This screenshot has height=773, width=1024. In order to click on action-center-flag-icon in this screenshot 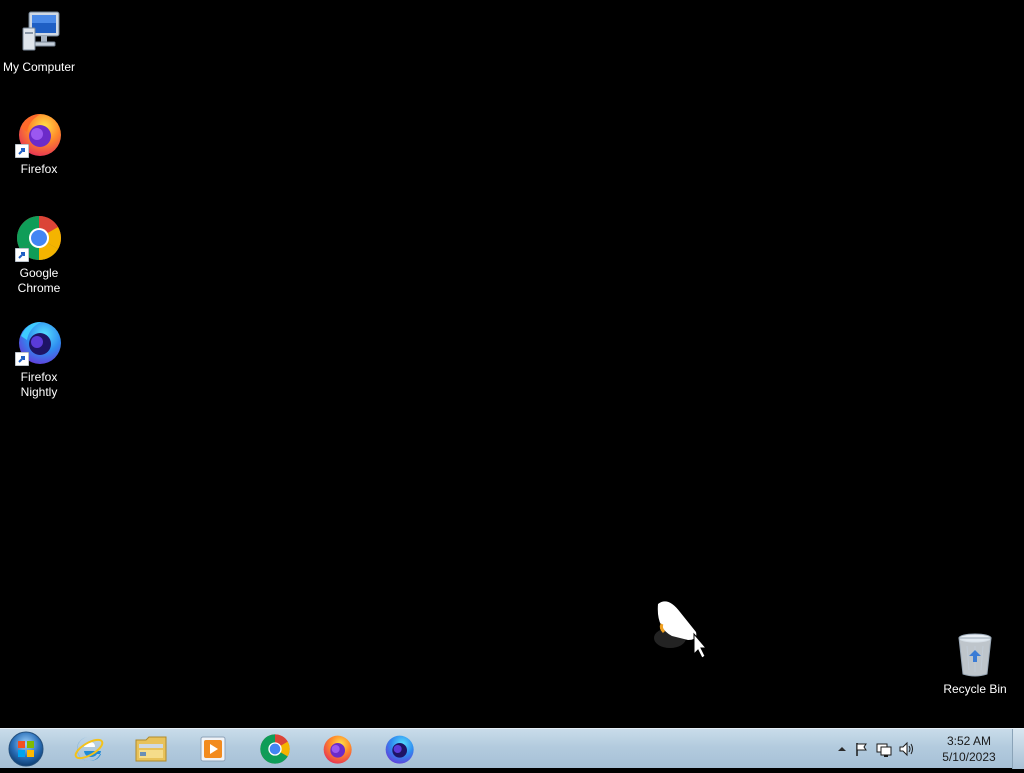, I will do `click(862, 749)`.